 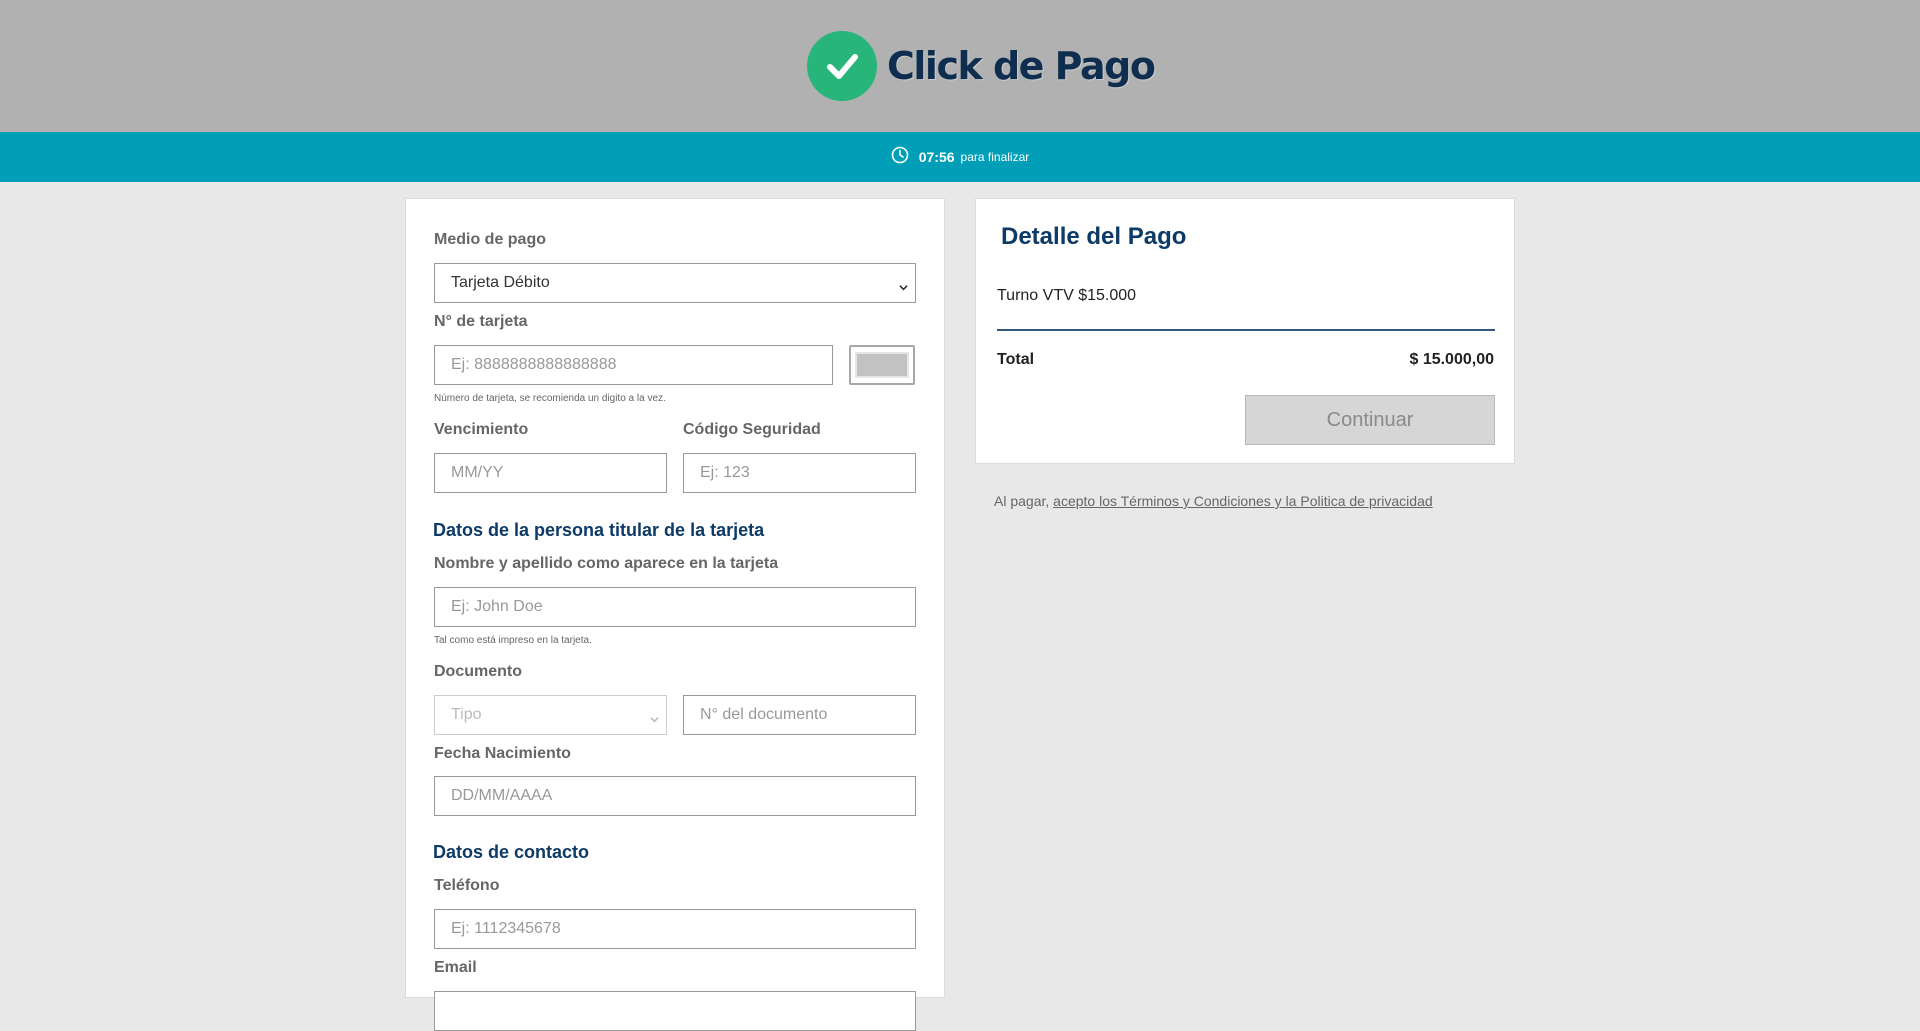 I want to click on total-value: $ 15.000,00, so click(x=1451, y=359).